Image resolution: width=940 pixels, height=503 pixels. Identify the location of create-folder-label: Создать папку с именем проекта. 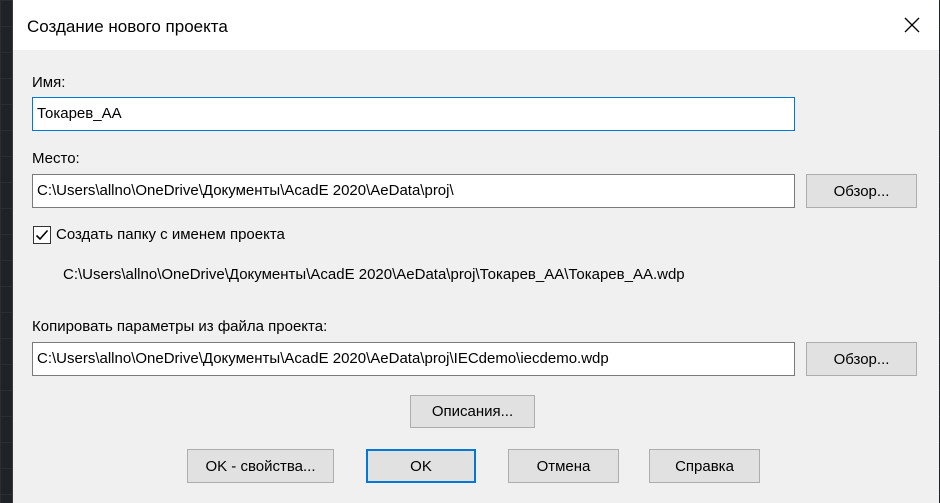
(170, 234).